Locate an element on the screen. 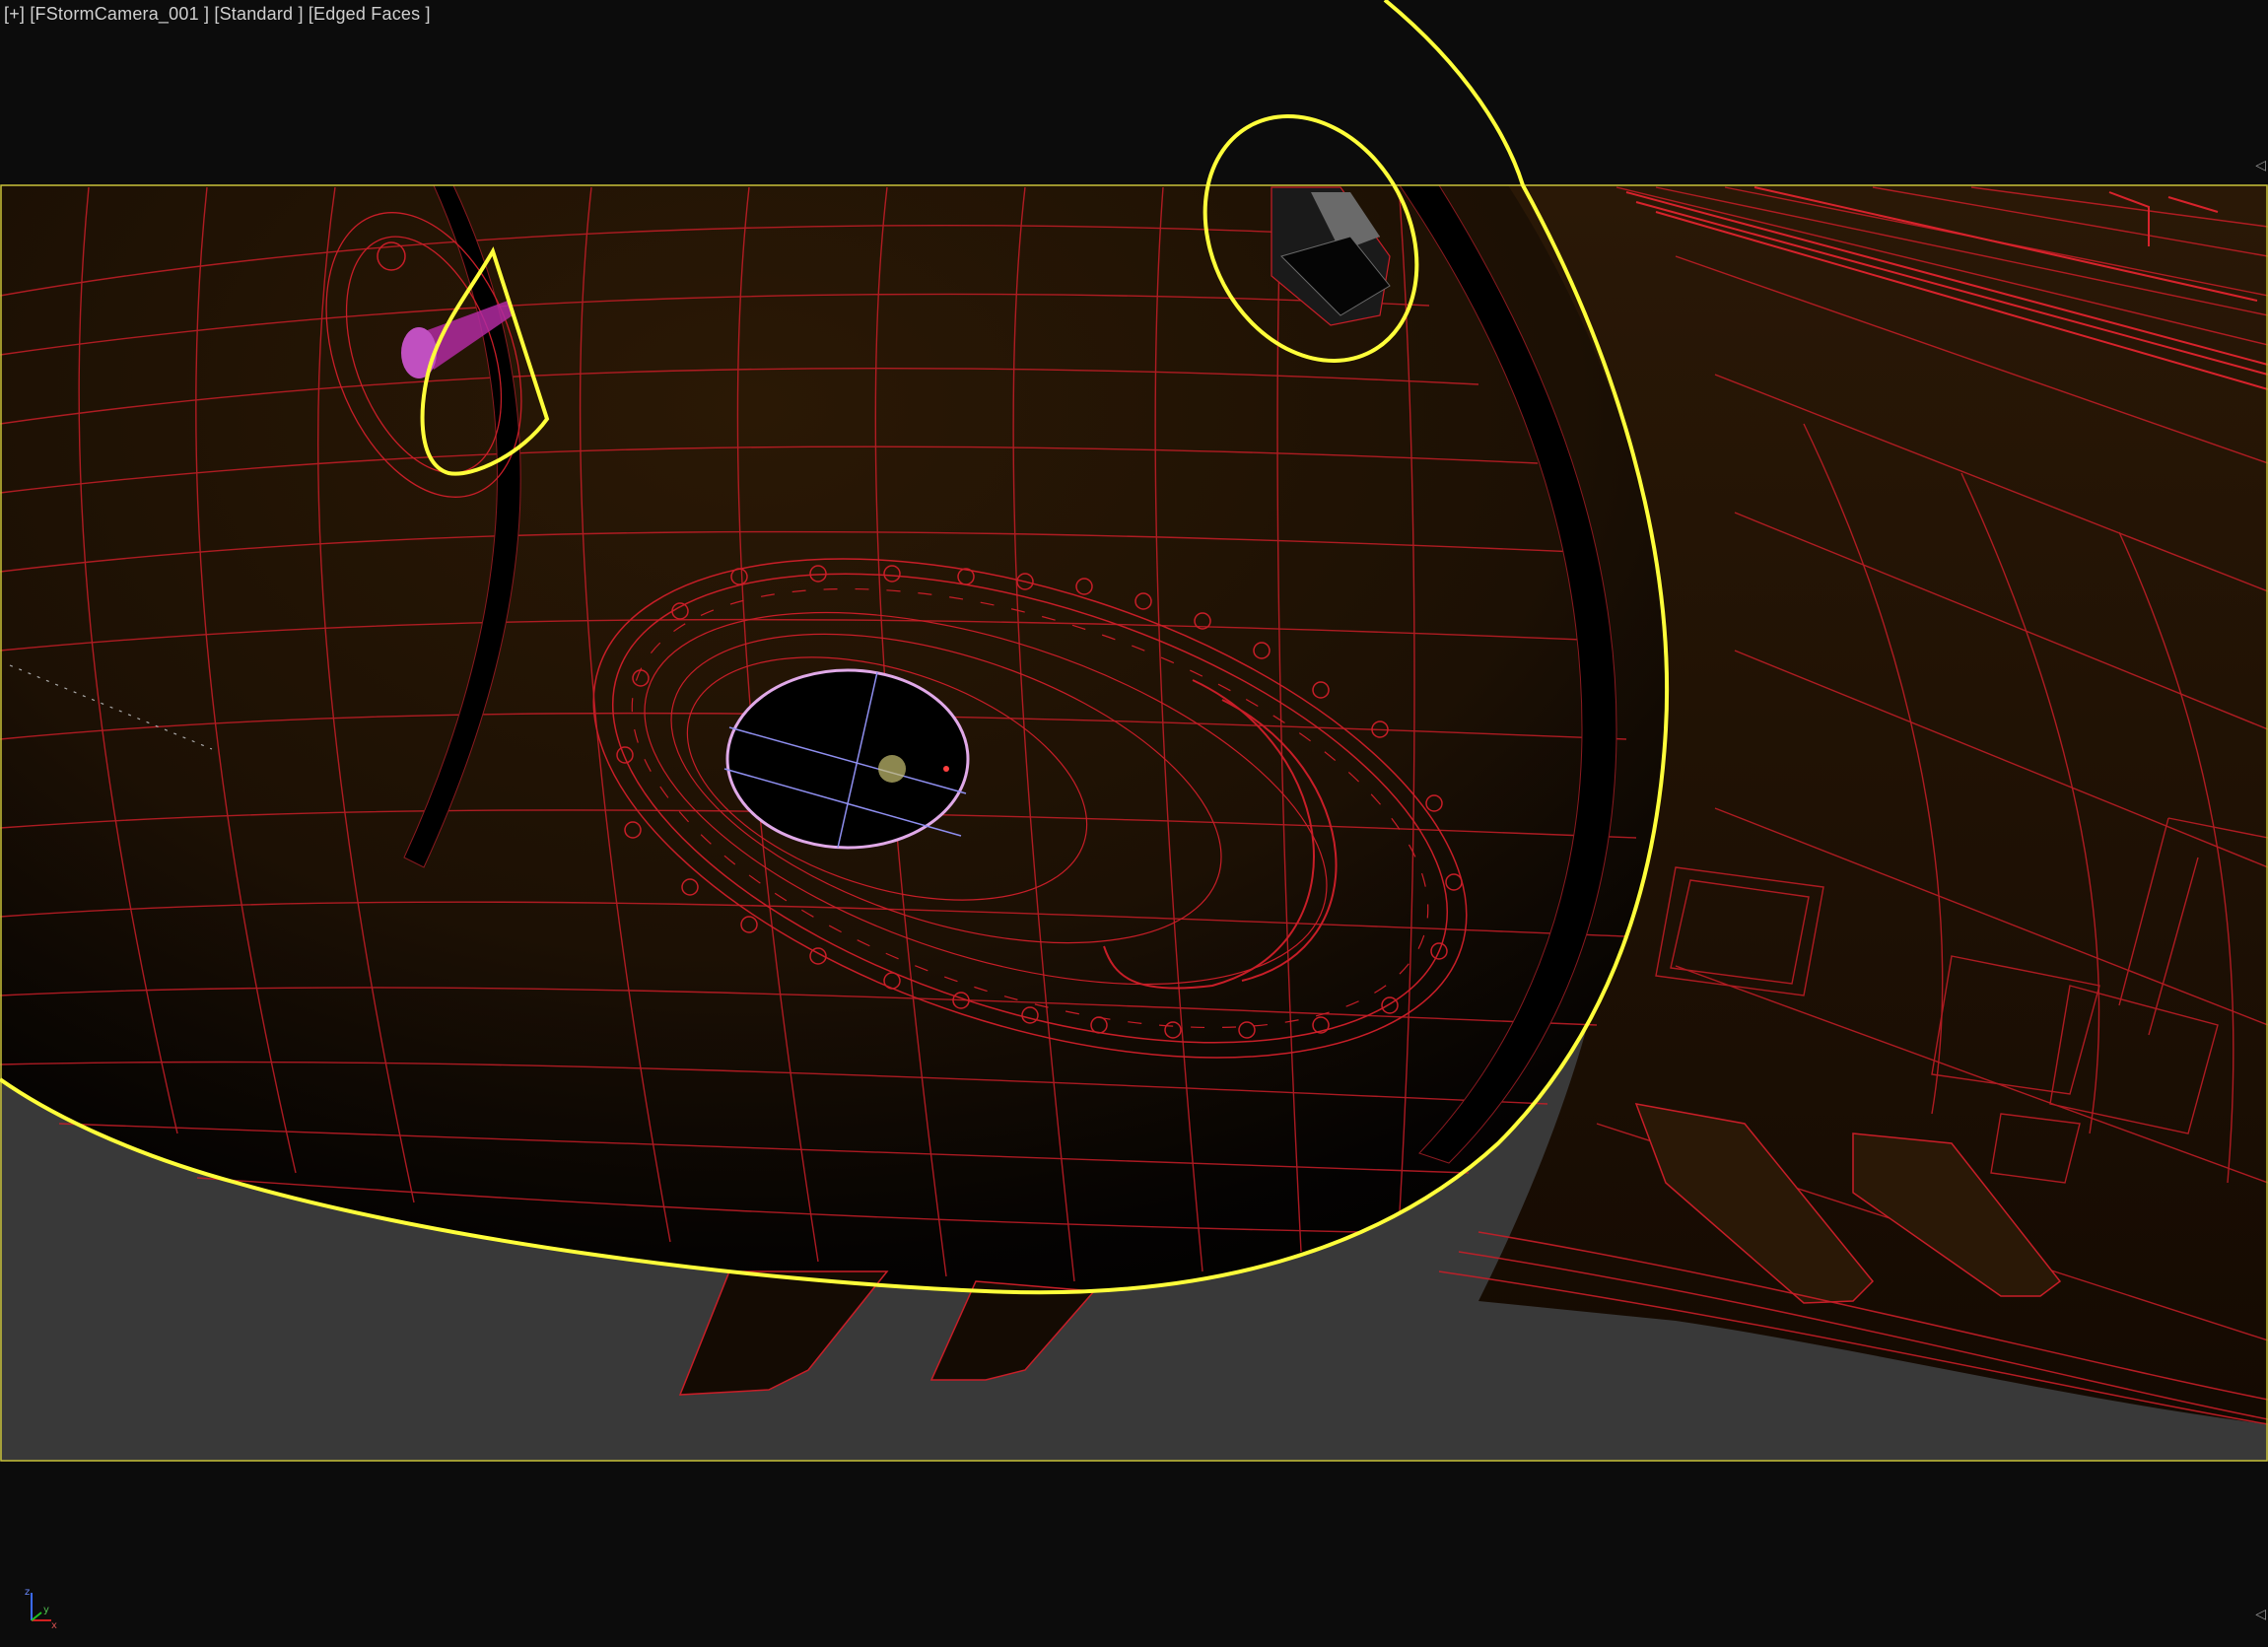  axis-gizmo-icon: z x y is located at coordinates (41, 1609).